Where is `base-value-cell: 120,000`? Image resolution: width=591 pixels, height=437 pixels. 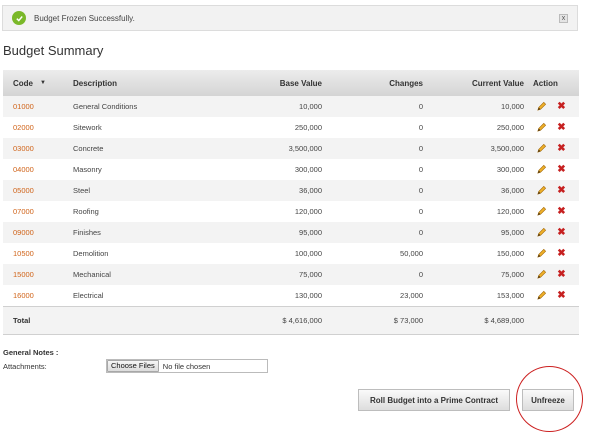
base-value-cell: 120,000 is located at coordinates (308, 211).